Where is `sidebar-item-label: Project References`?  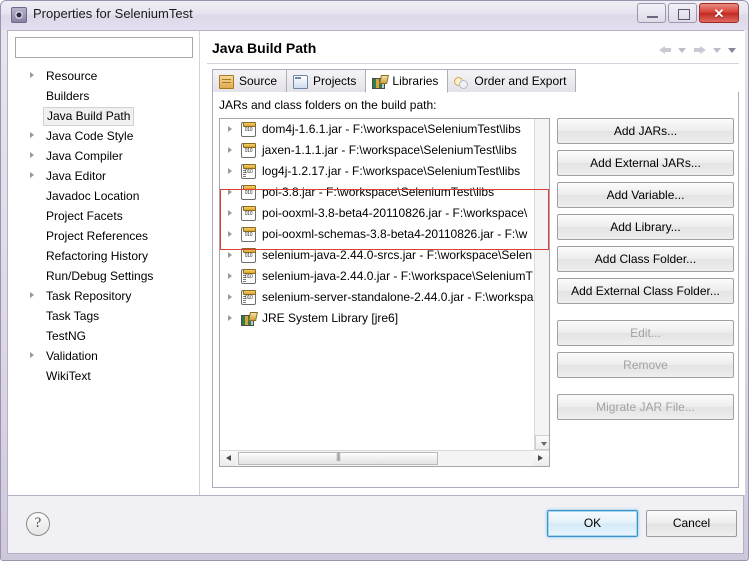
sidebar-item-label: Project References is located at coordinates (97, 236).